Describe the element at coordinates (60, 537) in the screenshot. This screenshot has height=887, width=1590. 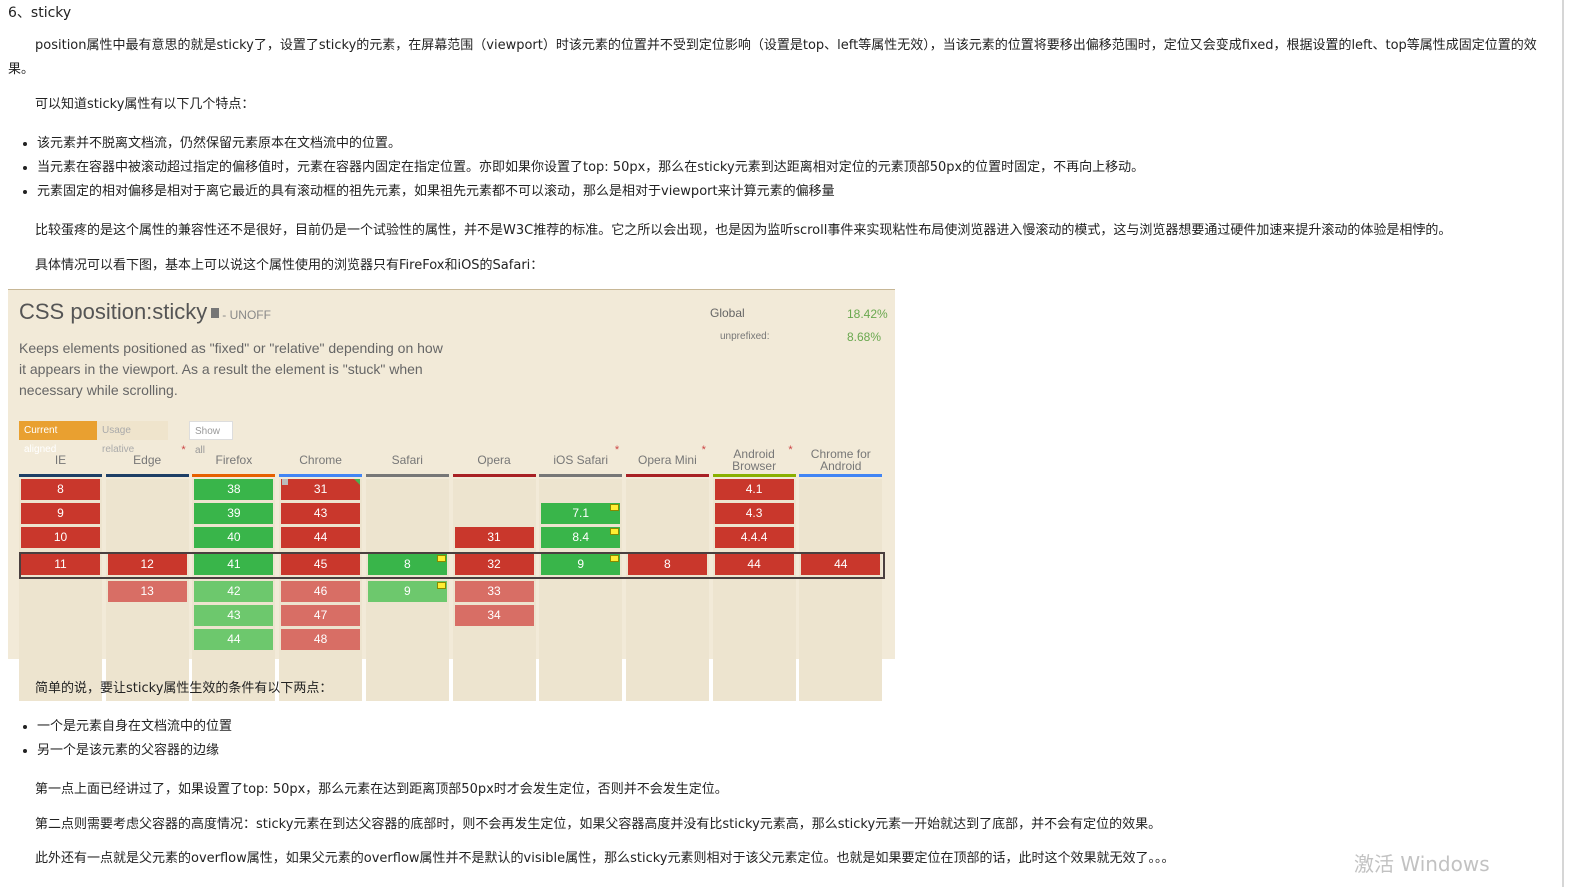
I see `version-cell: 10` at that location.